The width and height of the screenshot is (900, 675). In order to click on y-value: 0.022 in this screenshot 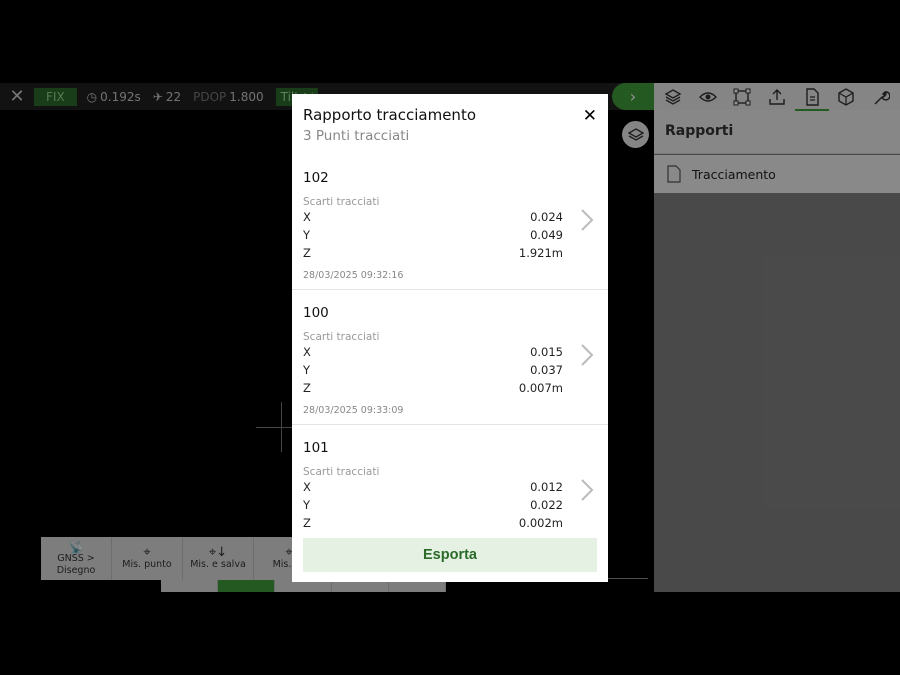, I will do `click(546, 505)`.